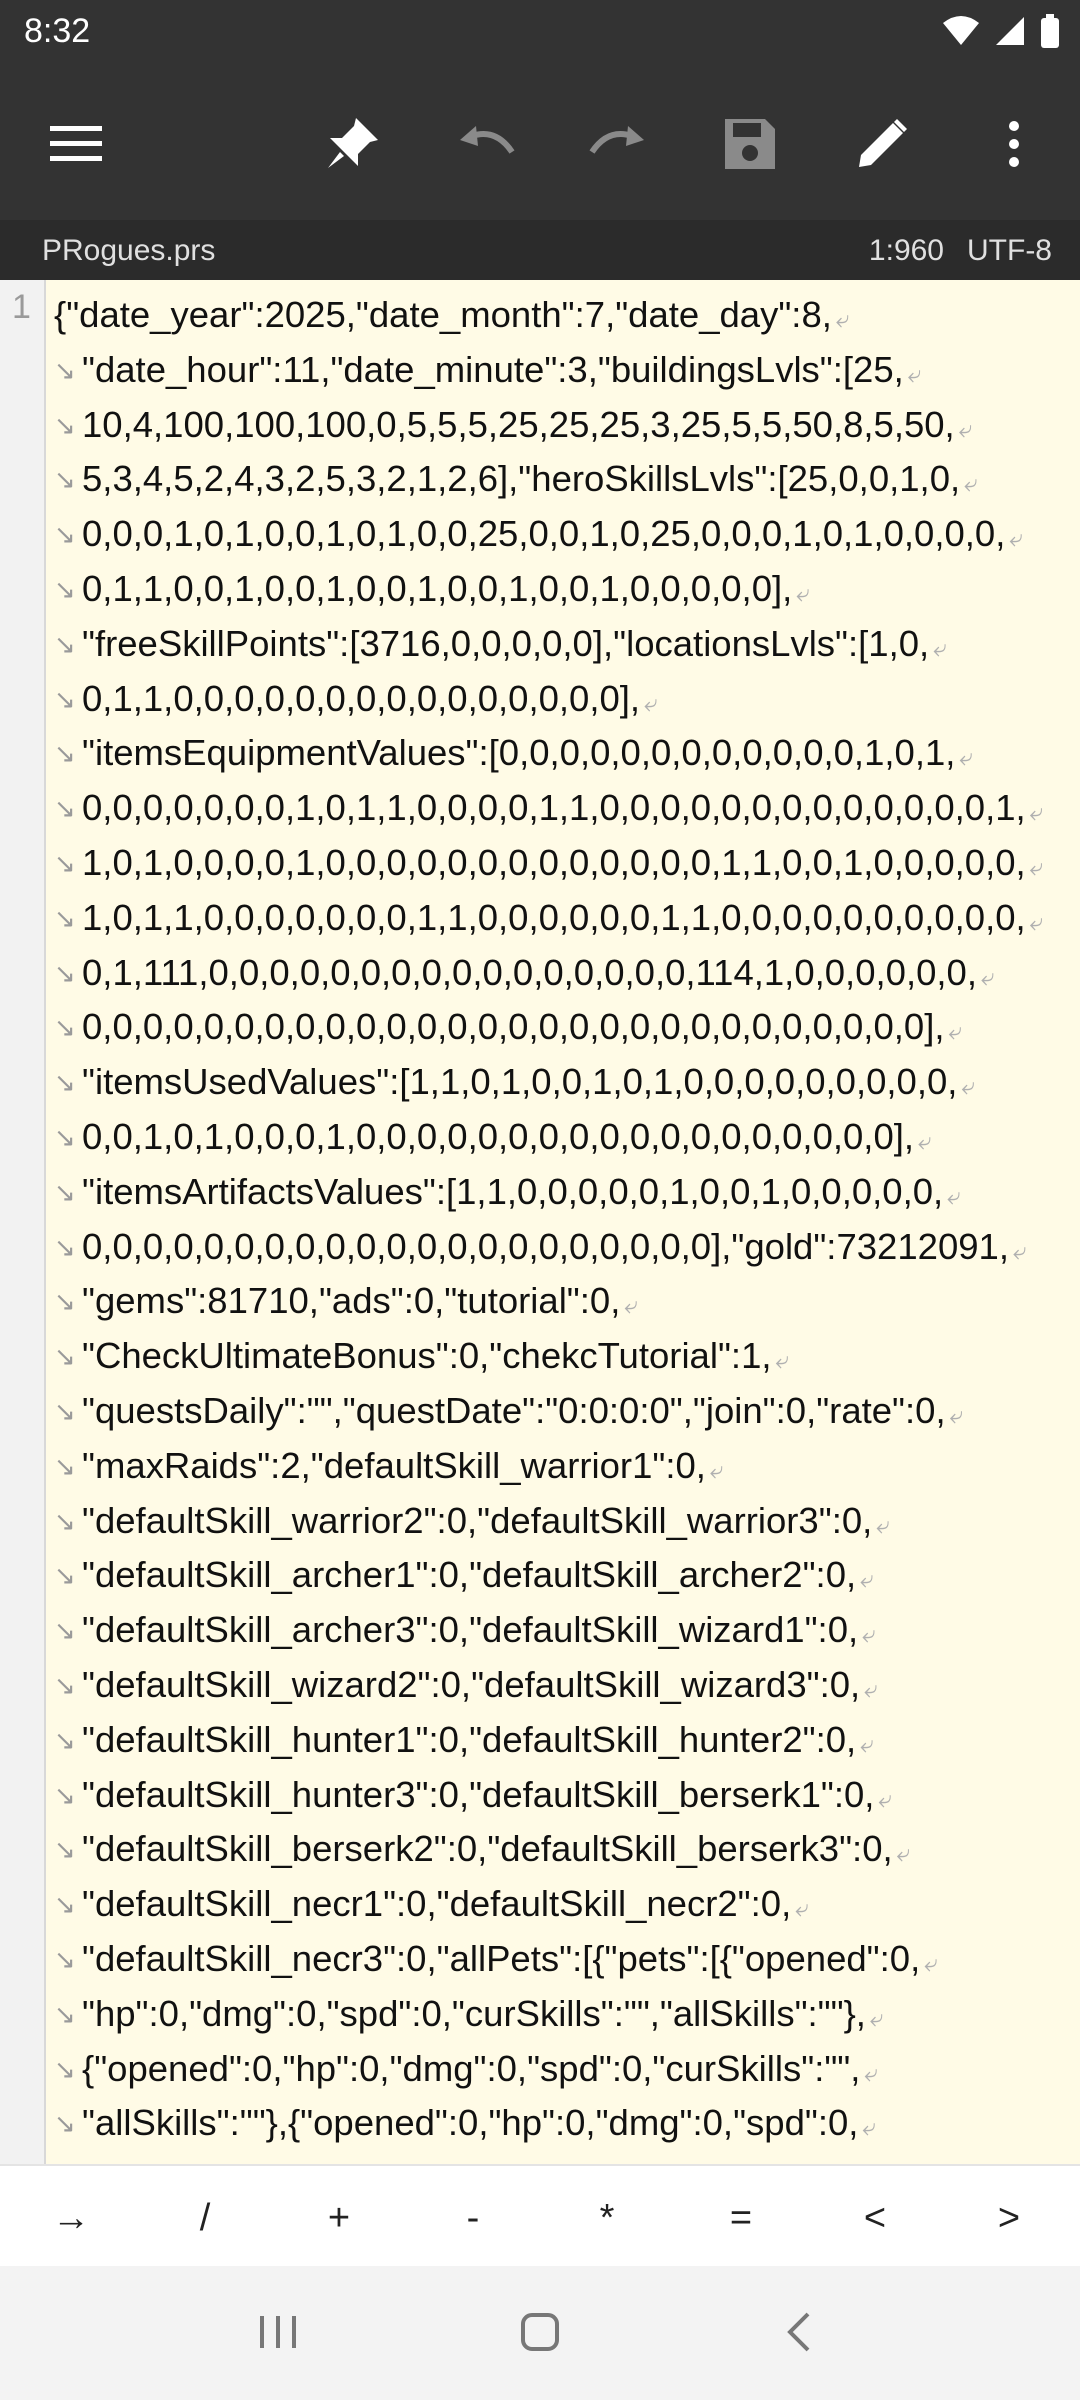 The image size is (1080, 2400). I want to click on symbol-key: *, so click(607, 2218).